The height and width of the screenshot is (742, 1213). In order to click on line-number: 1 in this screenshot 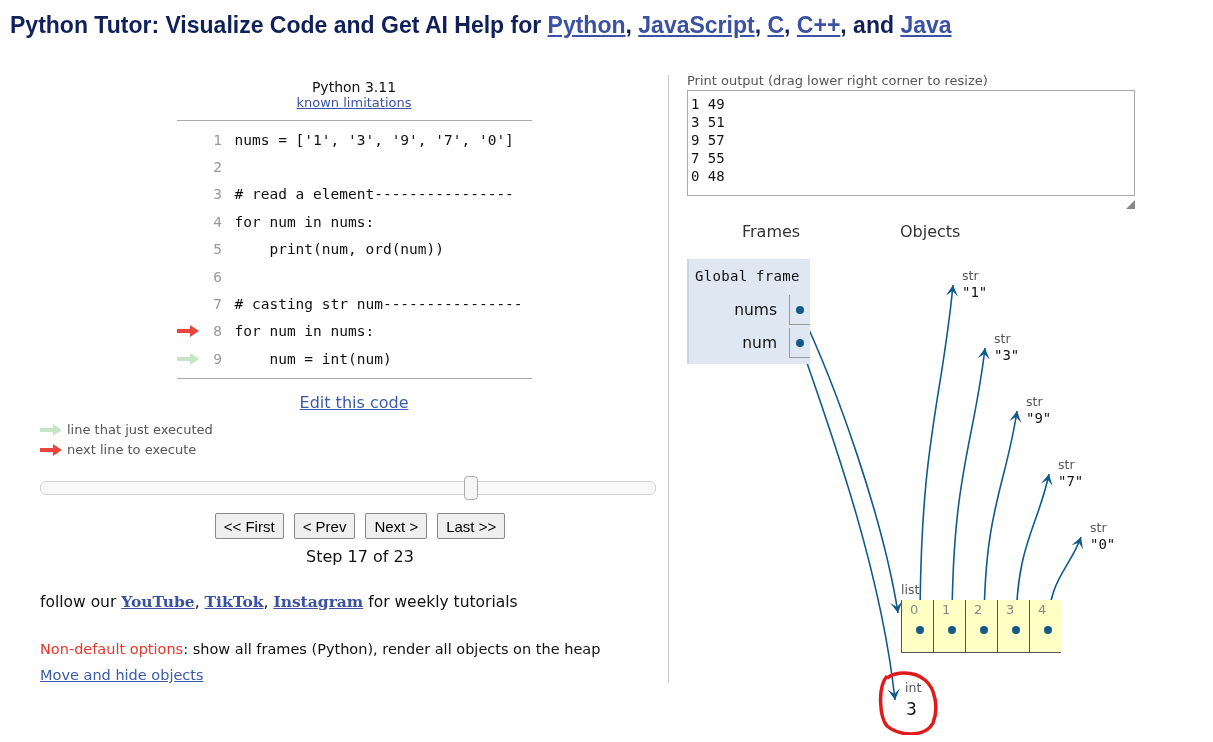, I will do `click(217, 139)`.